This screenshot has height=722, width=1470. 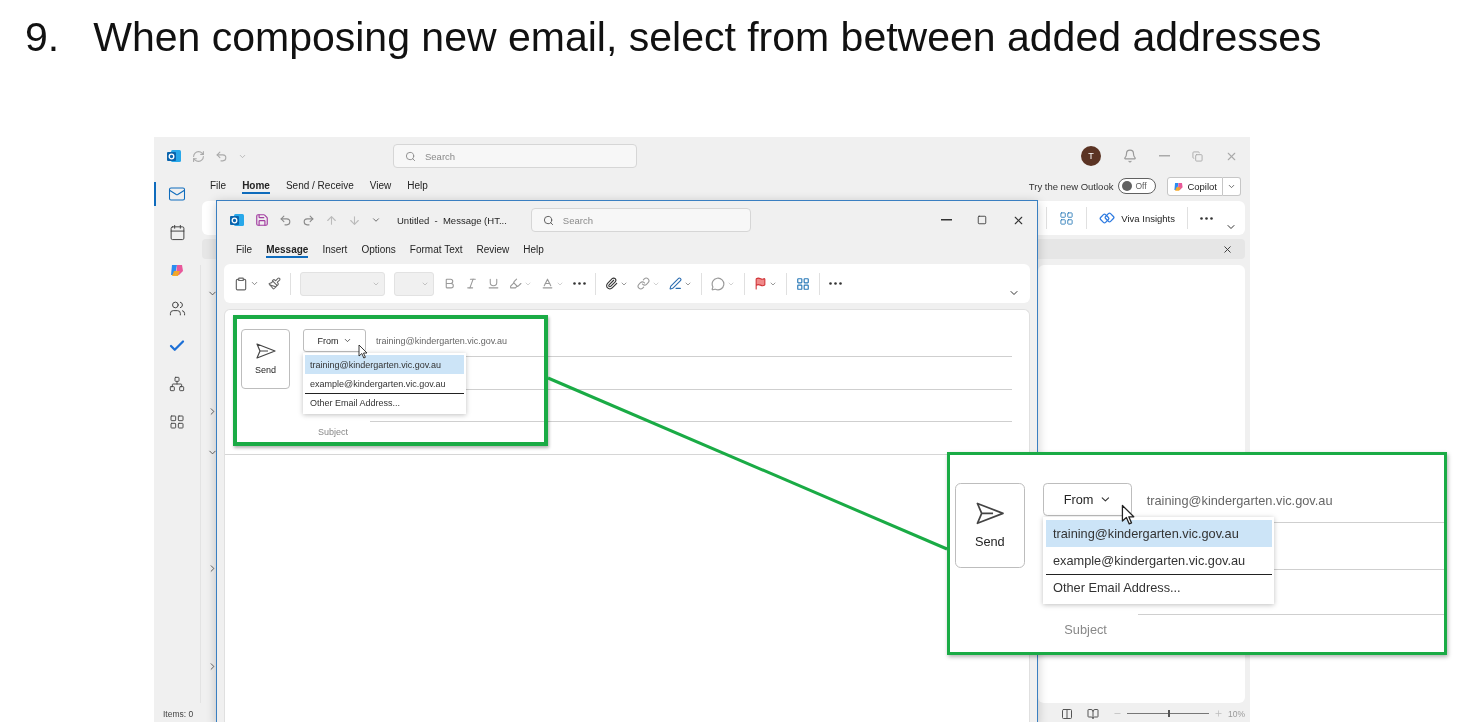 What do you see at coordinates (675, 283) in the screenshot?
I see `signature-icon` at bounding box center [675, 283].